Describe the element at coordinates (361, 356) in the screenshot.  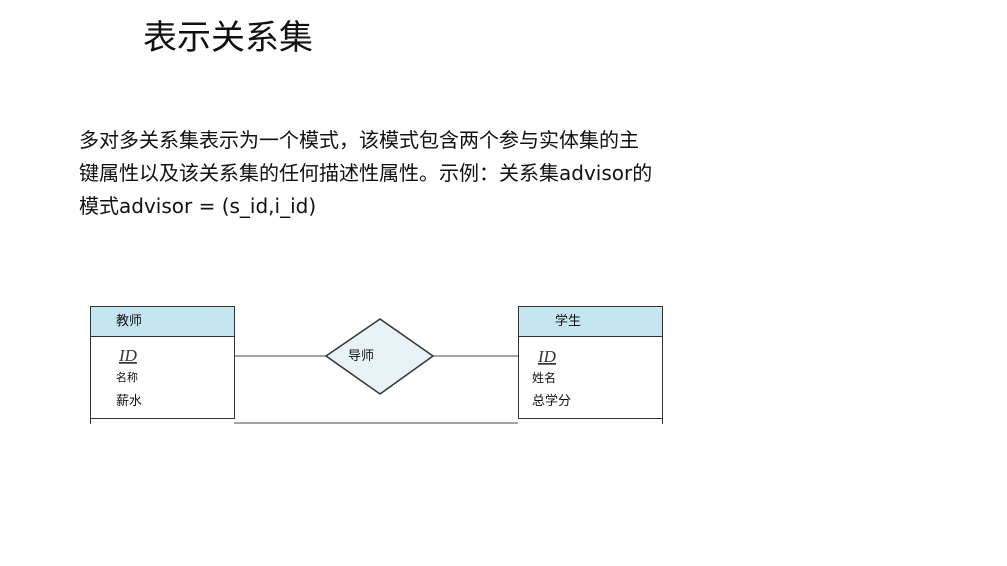
I see `relationship-name: 导师` at that location.